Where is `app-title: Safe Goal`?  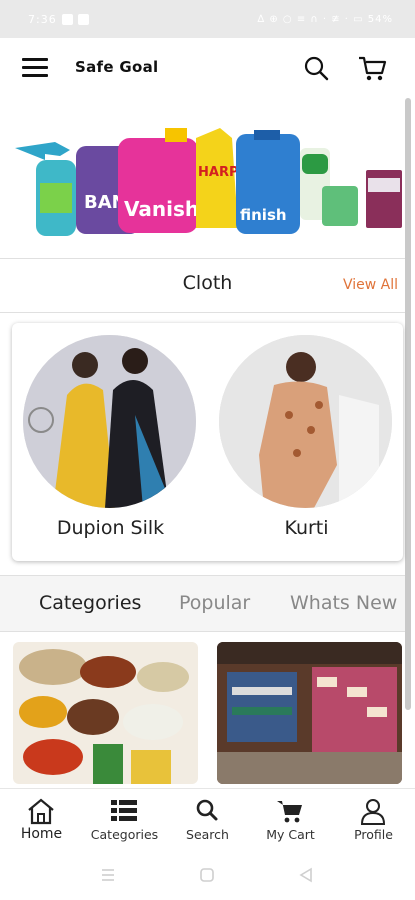 app-title: Safe Goal is located at coordinates (117, 67).